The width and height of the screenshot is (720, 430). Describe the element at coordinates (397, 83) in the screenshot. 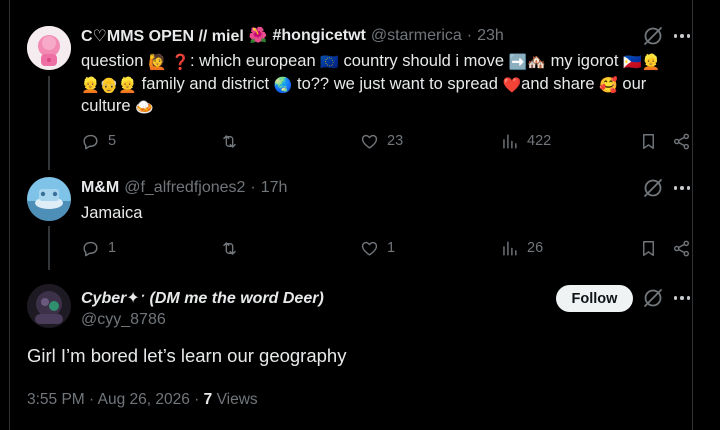

I see `text-segment: to?? we just want to spread` at that location.